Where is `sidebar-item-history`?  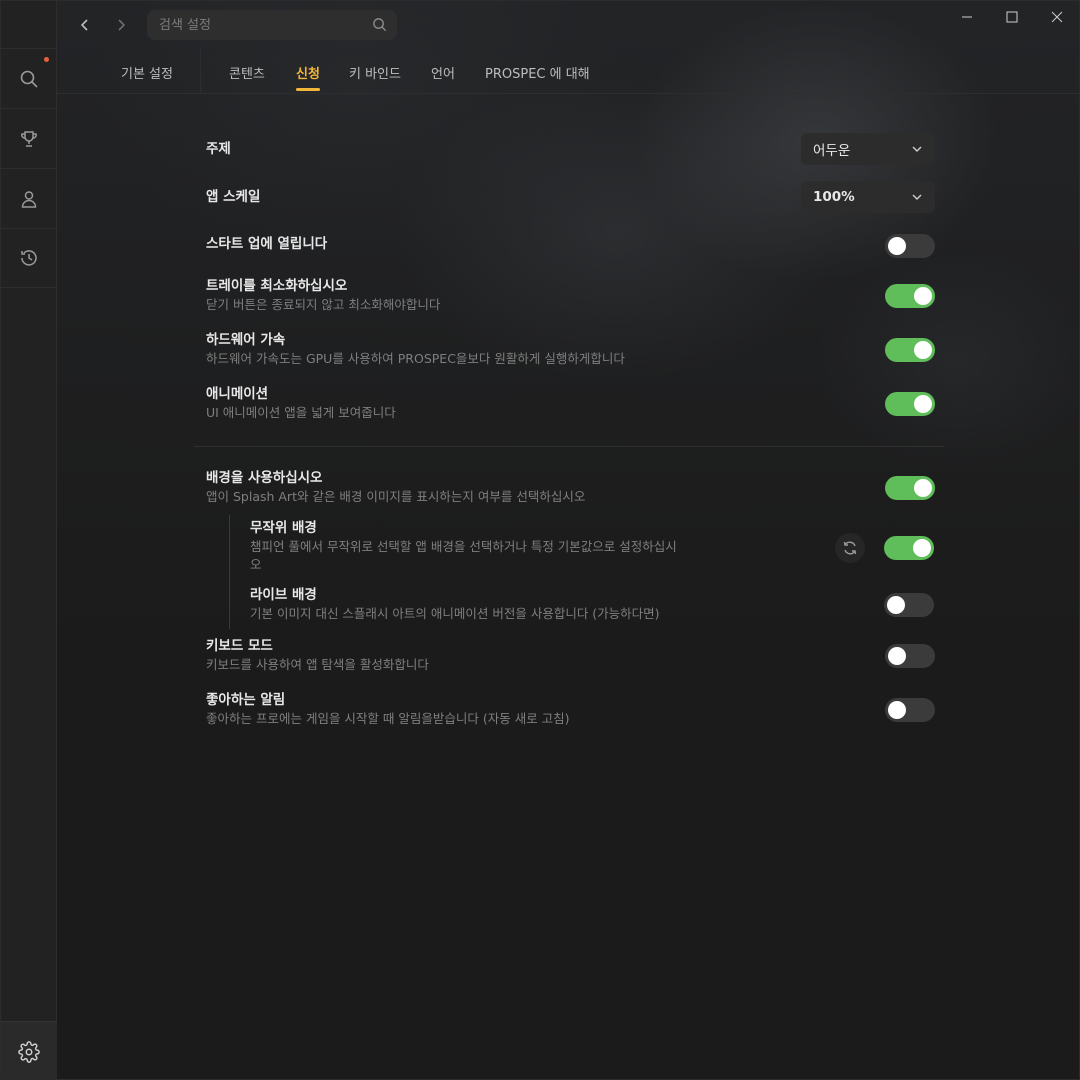
sidebar-item-history is located at coordinates (29, 258).